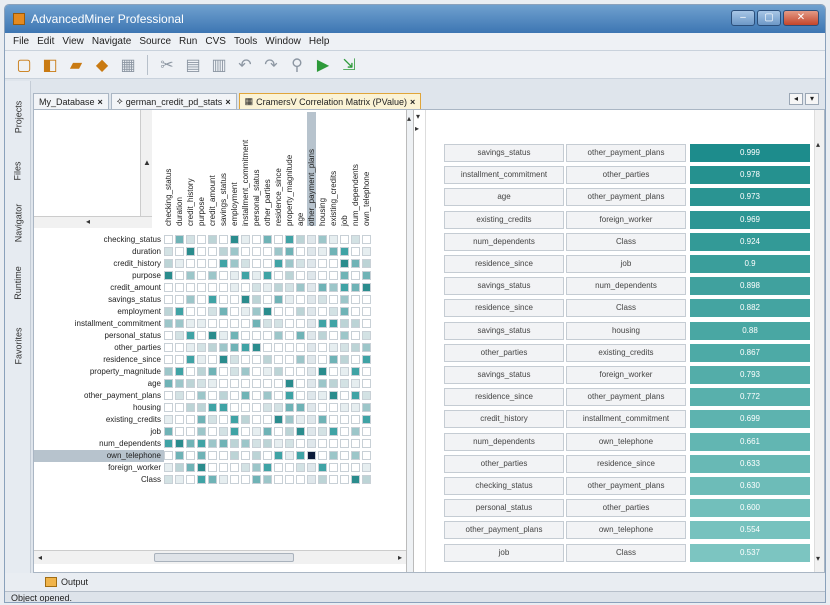 The height and width of the screenshot is (605, 830). What do you see at coordinates (418, 116) in the screenshot?
I see `collapse-down-icon: ▾` at bounding box center [418, 116].